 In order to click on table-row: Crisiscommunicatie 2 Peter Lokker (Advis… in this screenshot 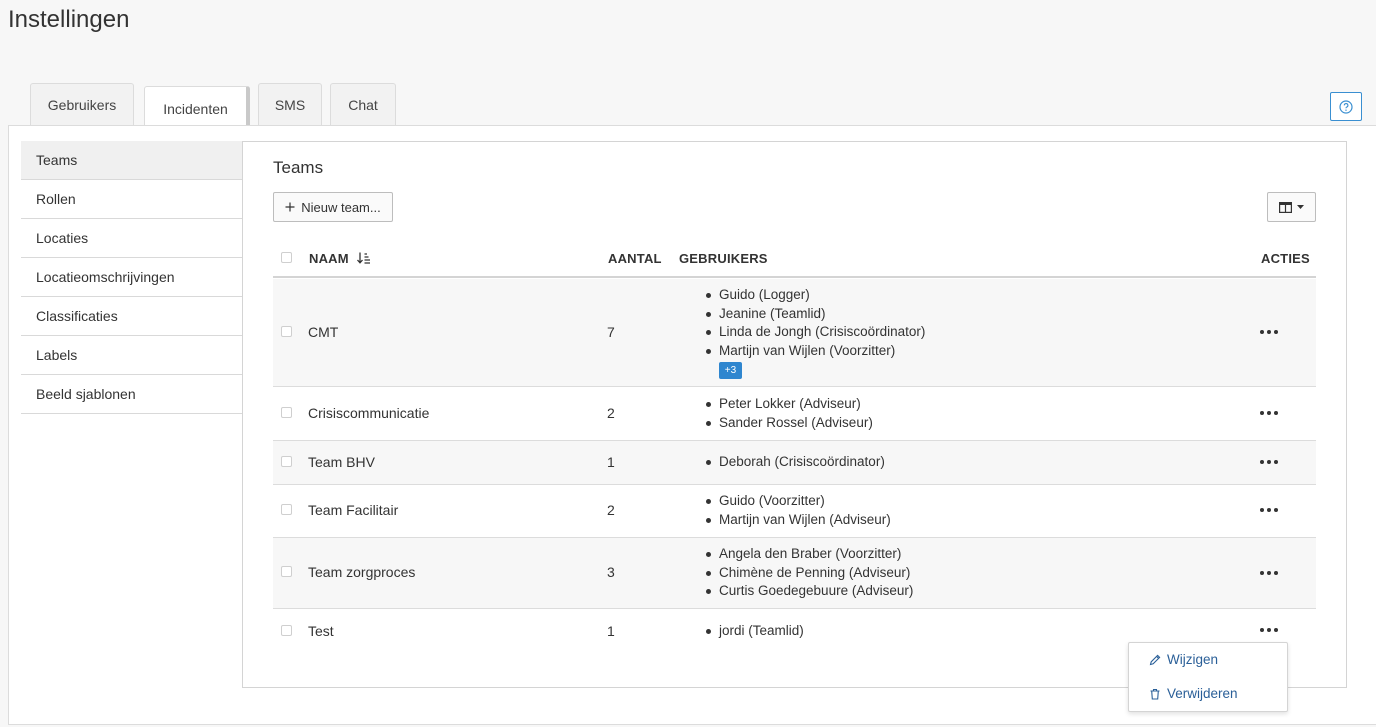, I will do `click(794, 414)`.